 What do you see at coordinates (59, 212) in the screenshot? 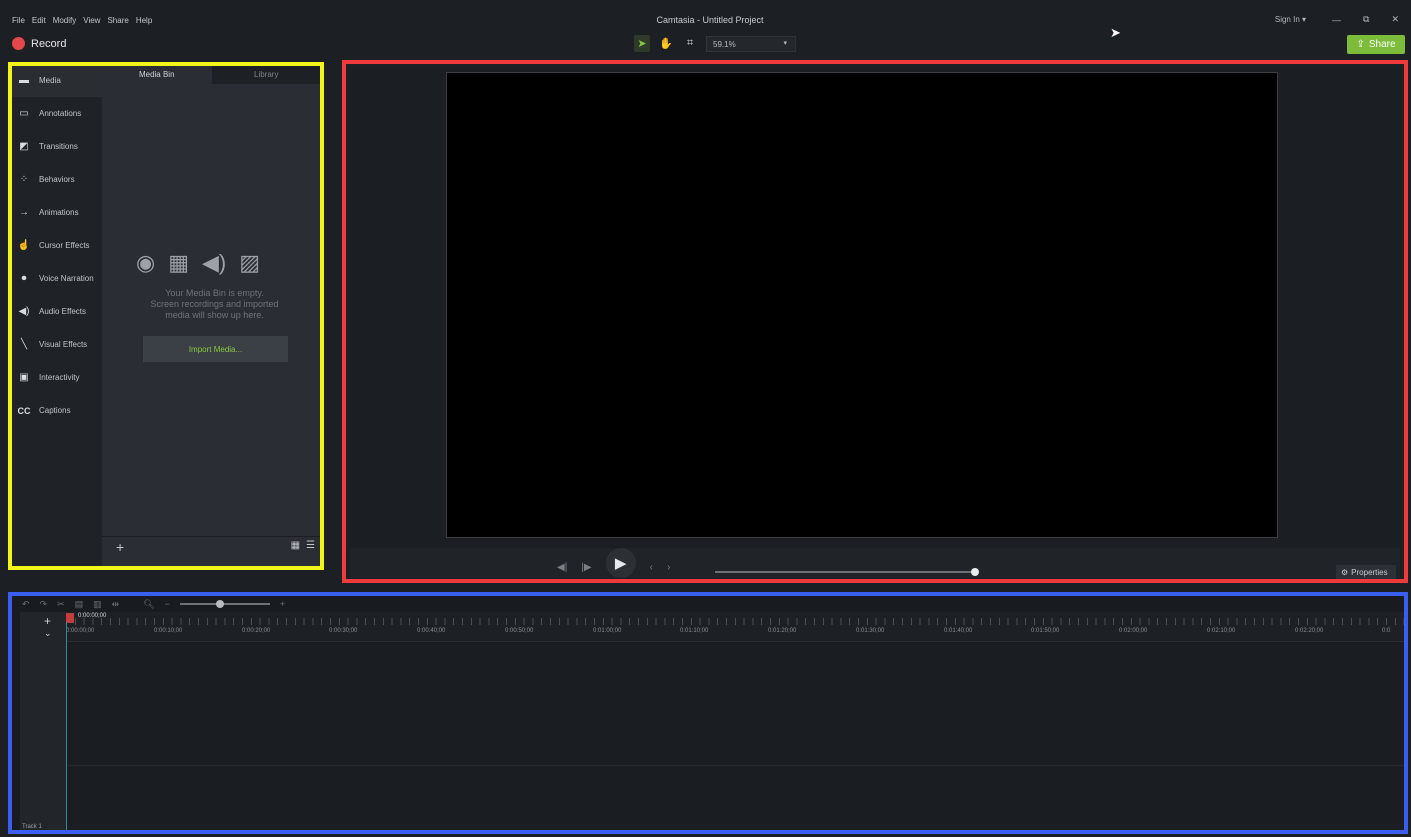
I see `sidebar-item-label: Animations` at bounding box center [59, 212].